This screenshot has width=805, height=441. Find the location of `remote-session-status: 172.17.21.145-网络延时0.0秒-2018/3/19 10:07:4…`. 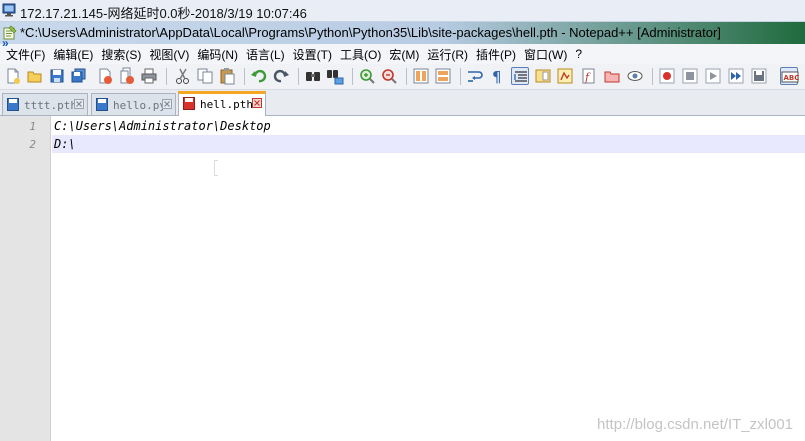

remote-session-status: 172.17.21.145-网络延时0.0秒-2018/3/19 10:07:4… is located at coordinates (163, 13).